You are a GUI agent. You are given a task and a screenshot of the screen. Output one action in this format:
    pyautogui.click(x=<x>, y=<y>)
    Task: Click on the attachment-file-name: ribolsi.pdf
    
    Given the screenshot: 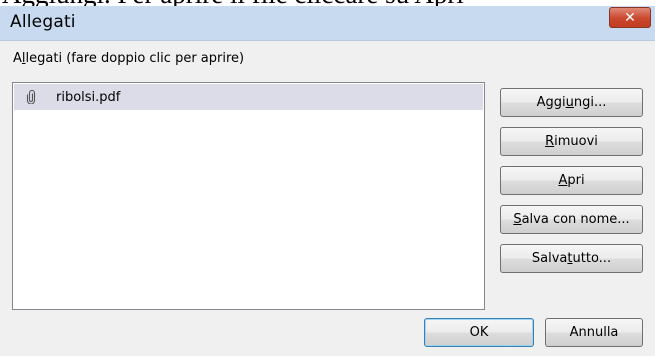 What is the action you would take?
    pyautogui.click(x=88, y=97)
    